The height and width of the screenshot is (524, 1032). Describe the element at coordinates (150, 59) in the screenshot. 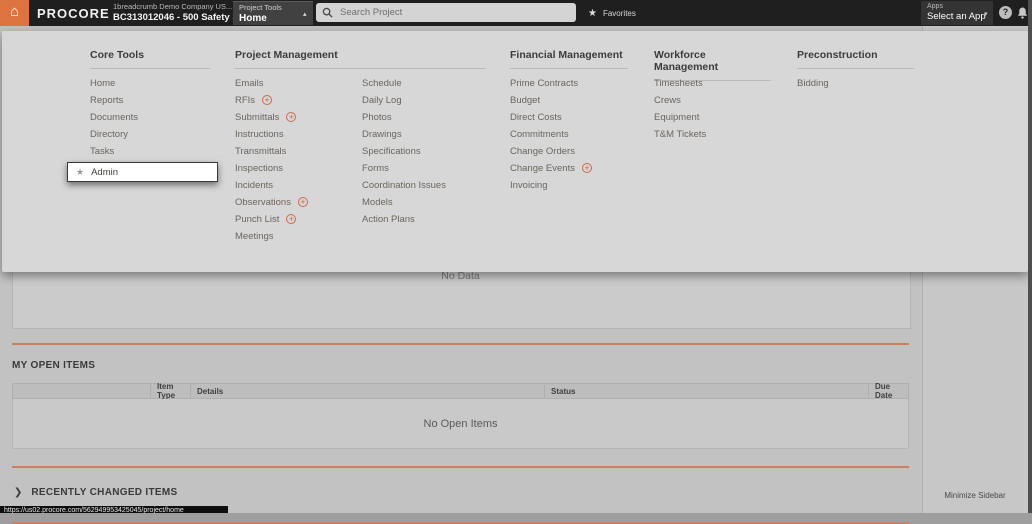

I see `menu-column-title: Core Tools` at that location.